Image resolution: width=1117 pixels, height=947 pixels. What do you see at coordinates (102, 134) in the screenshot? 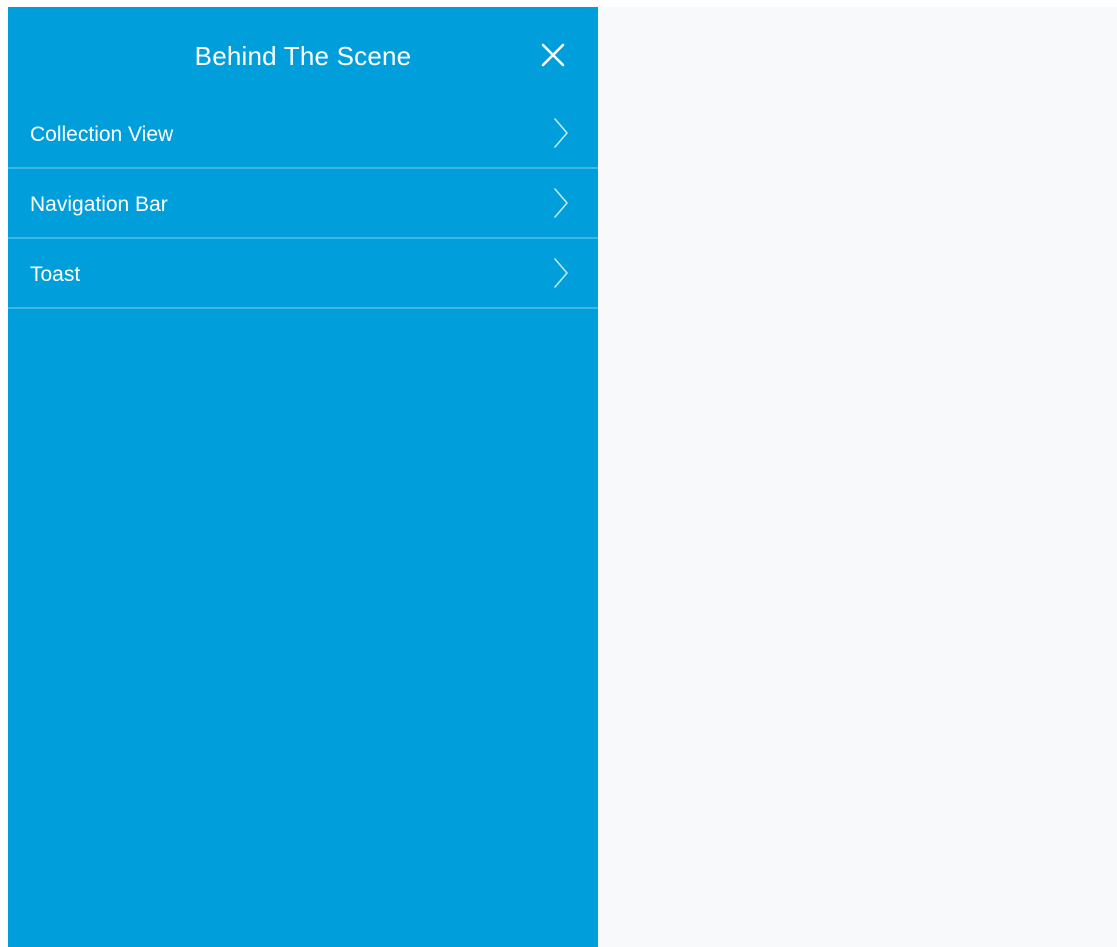
I see `menu-item-label: Collection View` at bounding box center [102, 134].